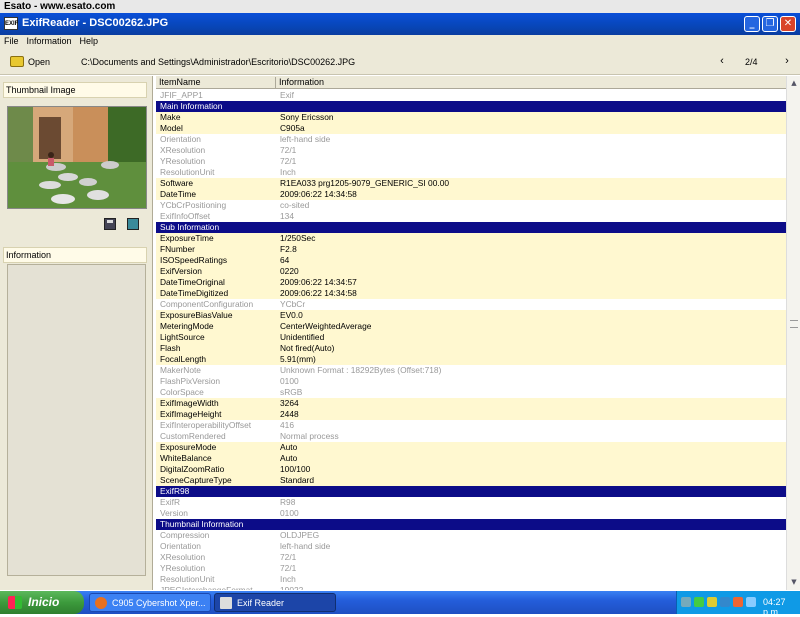 The image size is (800, 617). Describe the element at coordinates (194, 260) in the screenshot. I see `item-name-cell: ISOSpeedRatings` at that location.